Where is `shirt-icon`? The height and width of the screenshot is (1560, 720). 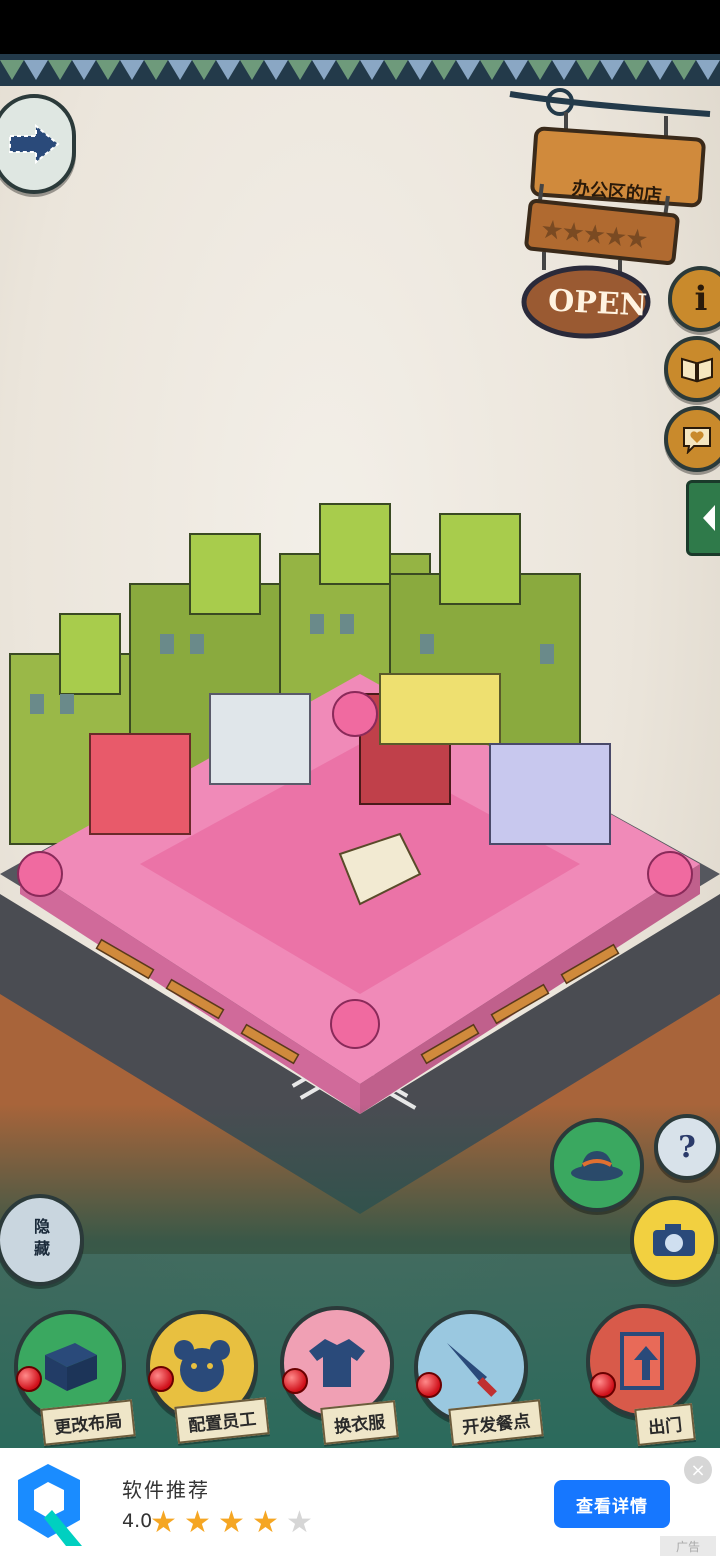 shirt-icon is located at coordinates (337, 1363).